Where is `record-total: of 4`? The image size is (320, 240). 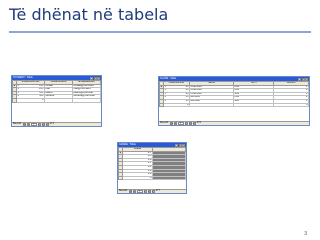 record-total: of 4 is located at coordinates (51, 124).